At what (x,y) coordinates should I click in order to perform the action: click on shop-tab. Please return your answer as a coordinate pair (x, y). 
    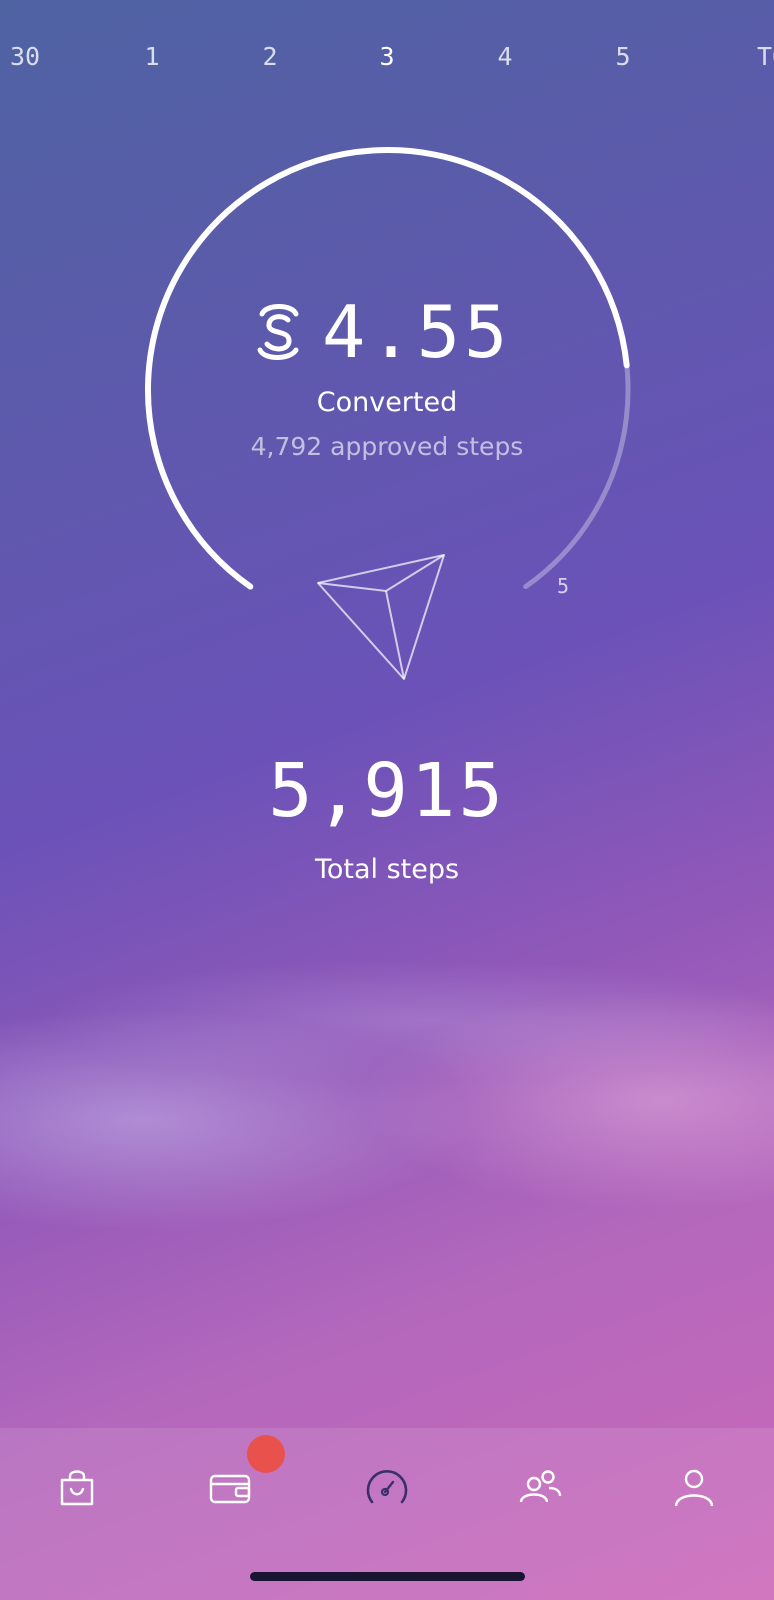
    Looking at the image, I should click on (77, 1488).